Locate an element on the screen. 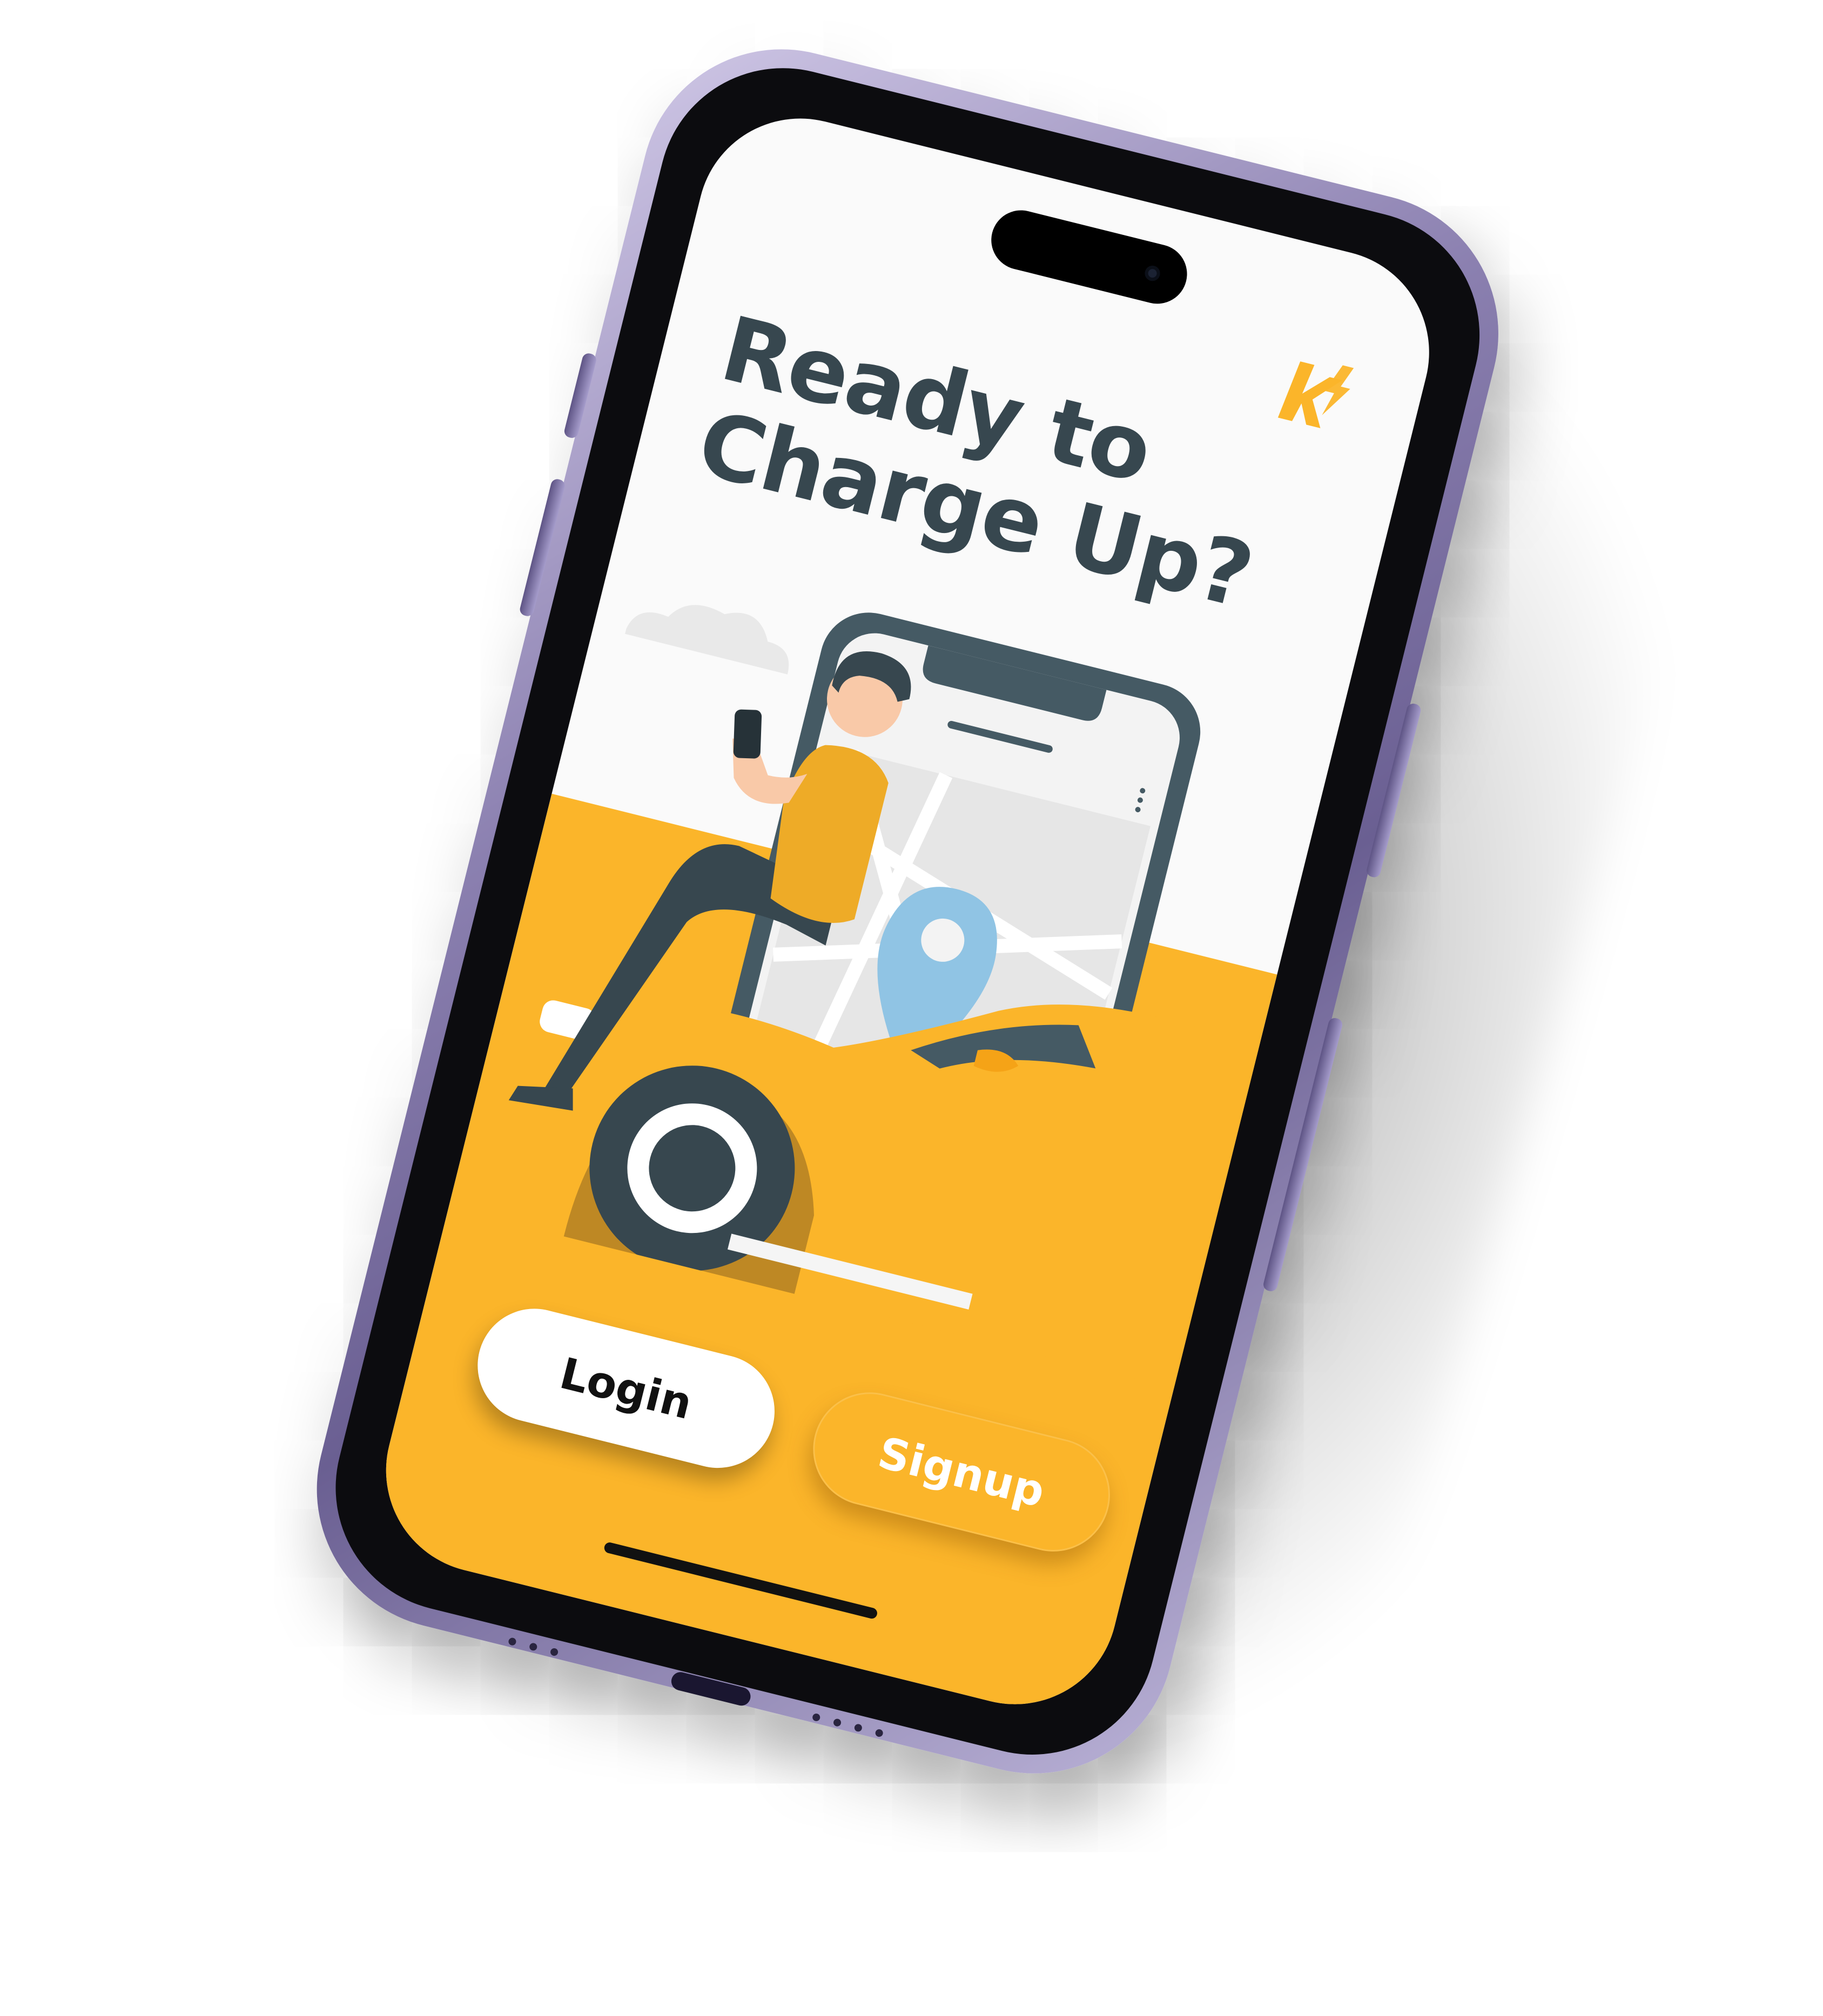  mute-switch is located at coordinates (580, 396).